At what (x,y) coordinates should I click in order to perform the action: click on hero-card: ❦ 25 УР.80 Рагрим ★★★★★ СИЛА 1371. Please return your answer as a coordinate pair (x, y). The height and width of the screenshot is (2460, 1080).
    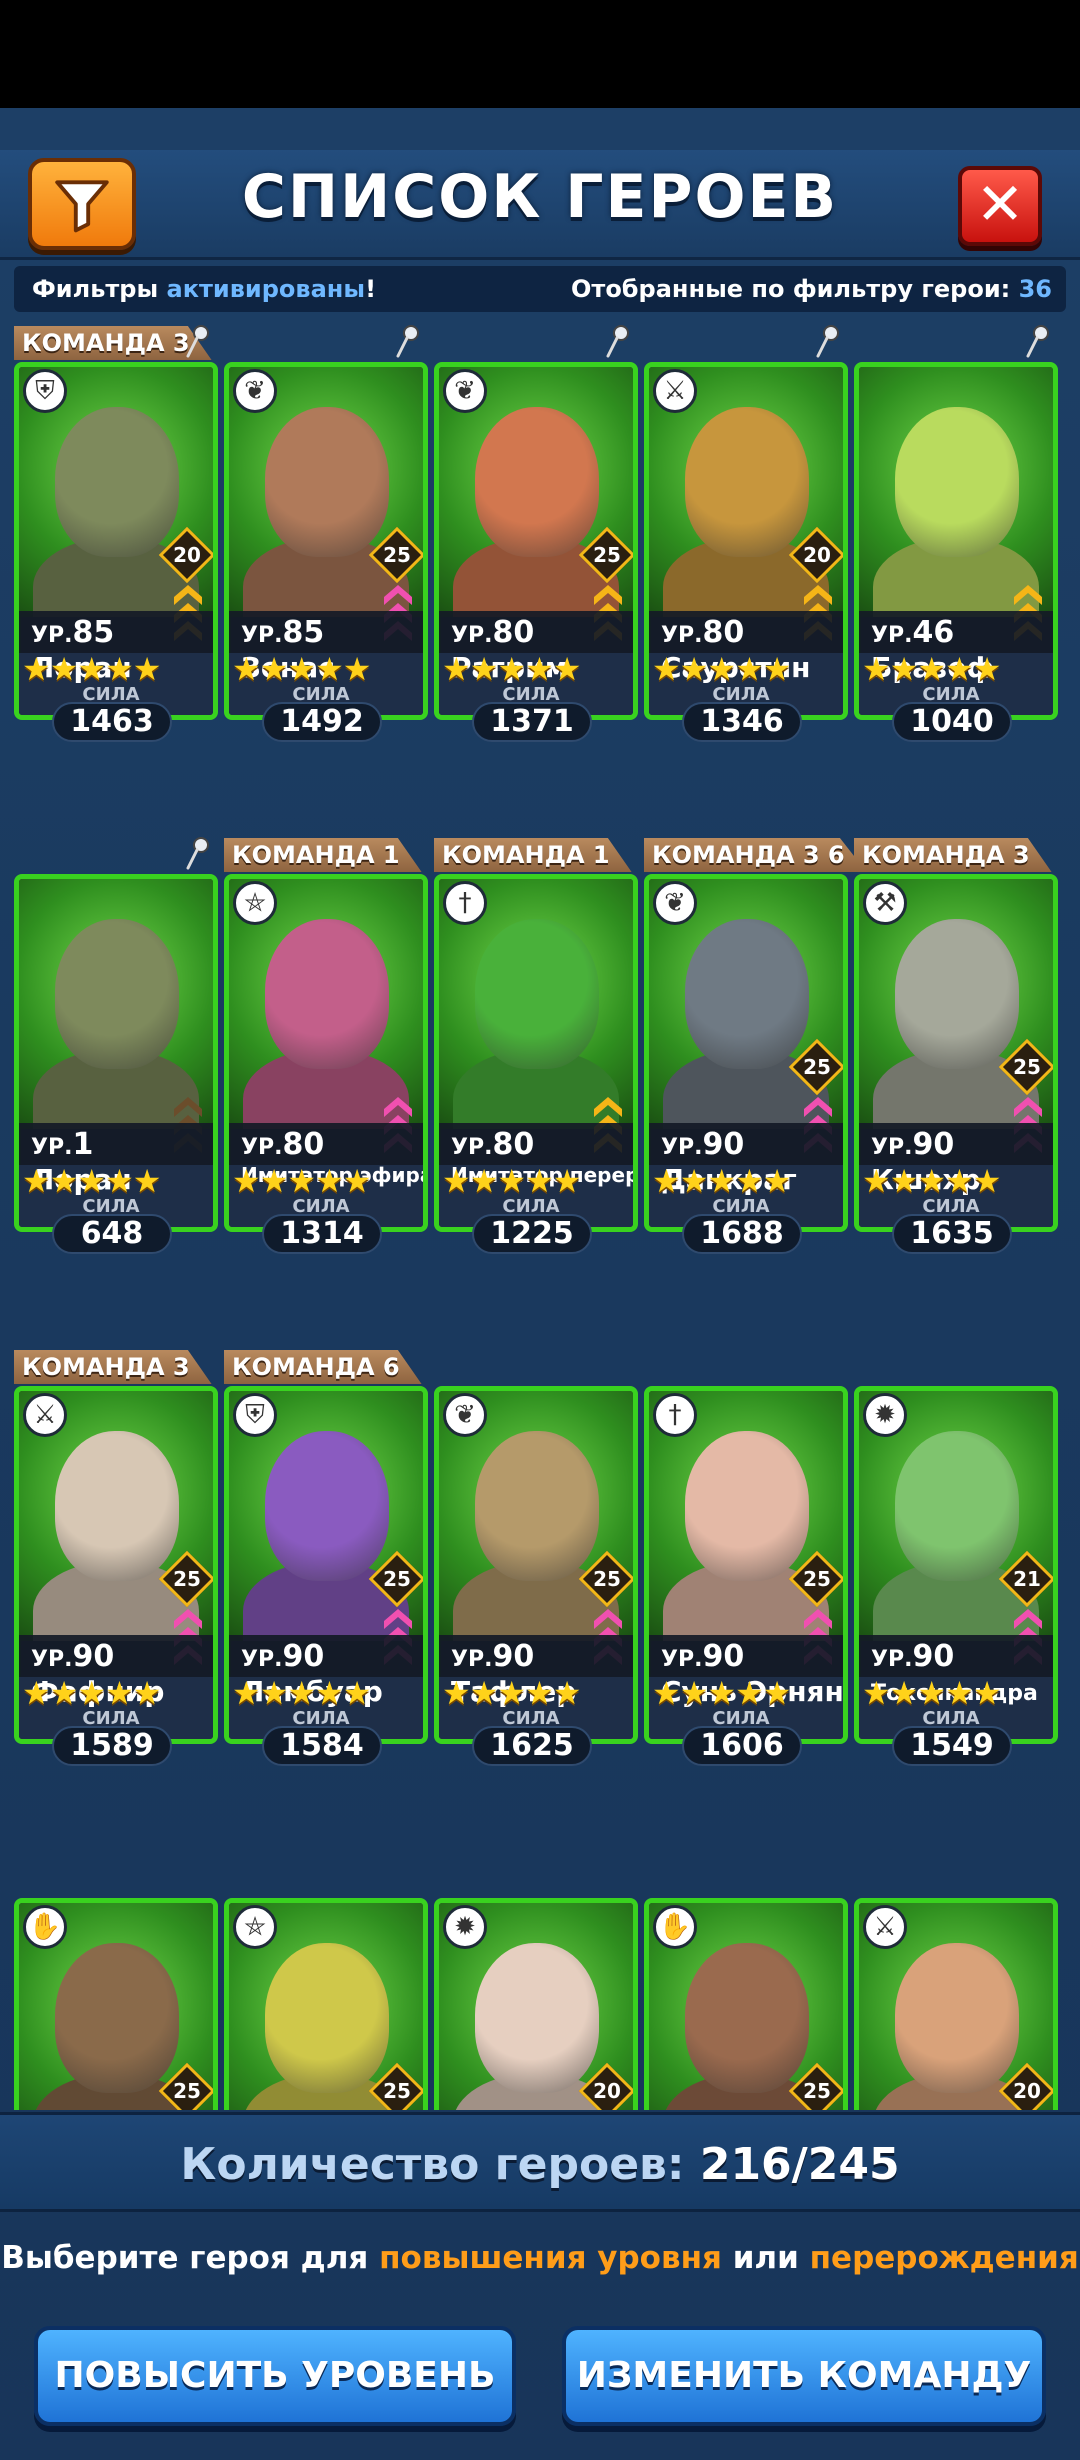
    Looking at the image, I should click on (536, 531).